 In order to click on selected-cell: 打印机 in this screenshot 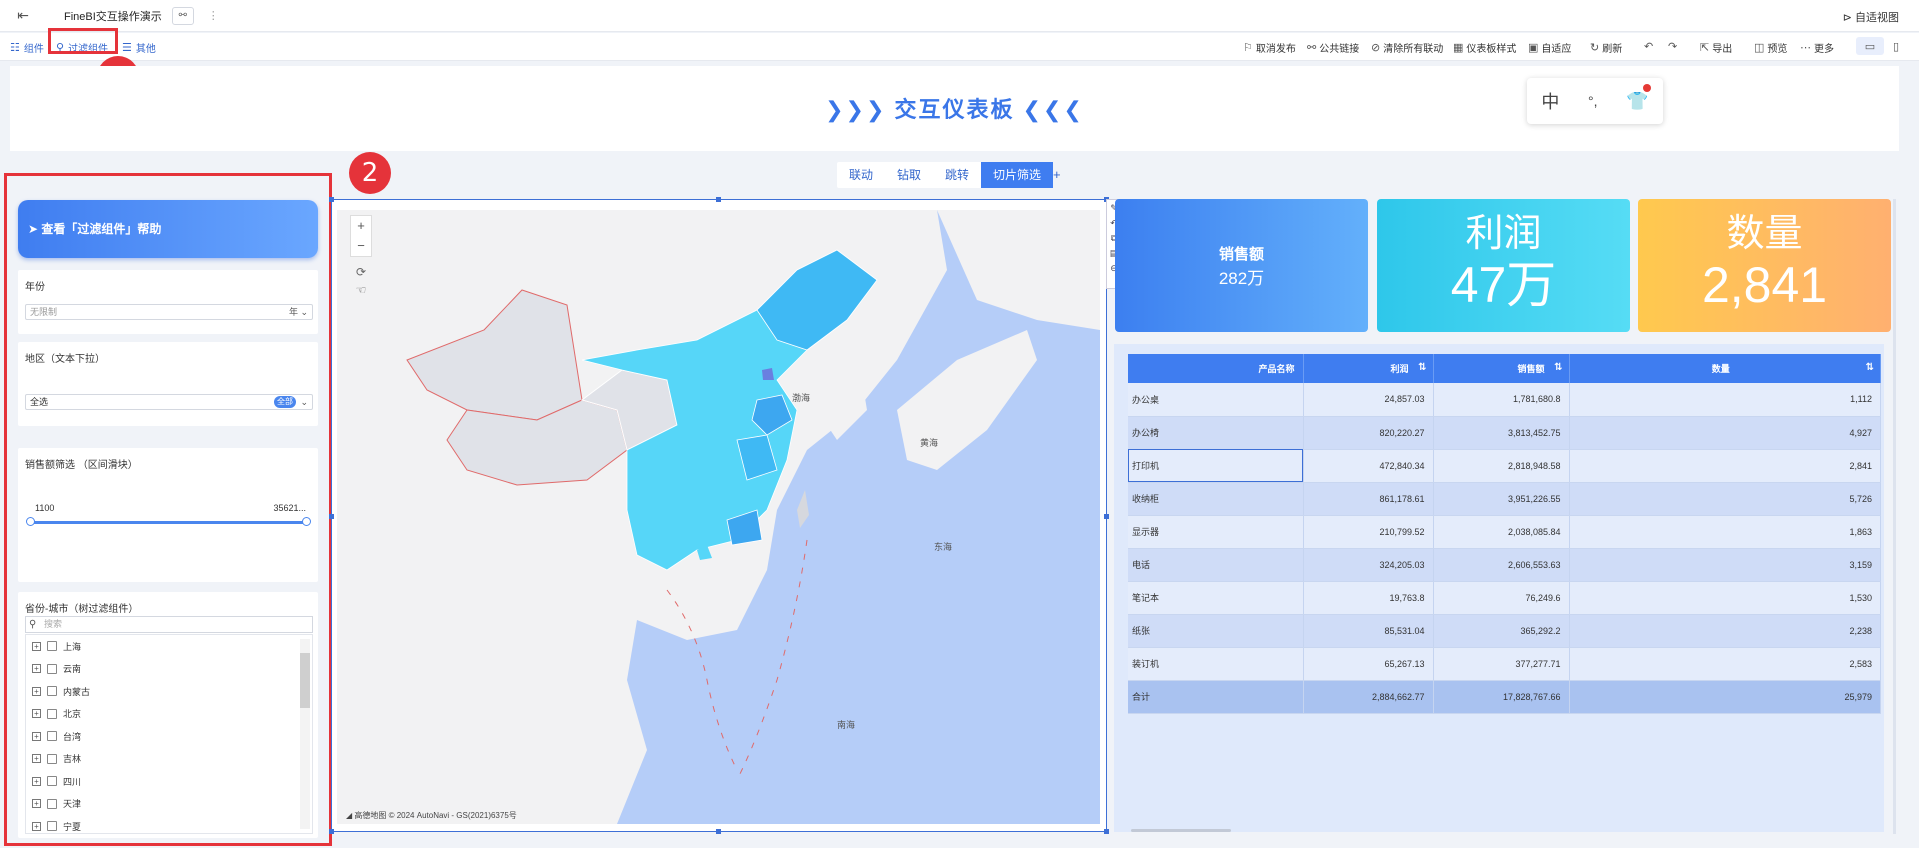, I will do `click(1216, 466)`.